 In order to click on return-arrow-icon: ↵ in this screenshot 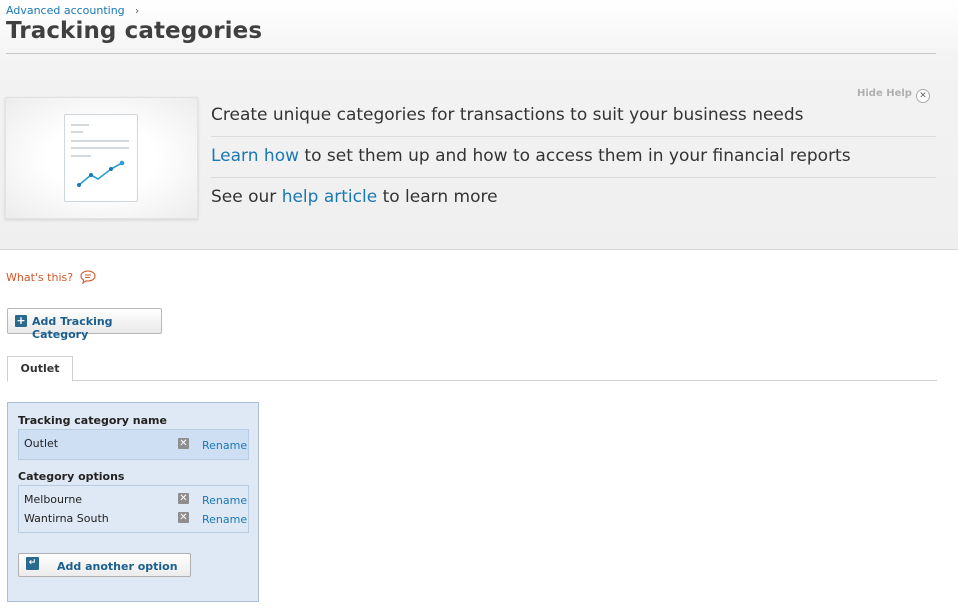, I will do `click(32, 563)`.